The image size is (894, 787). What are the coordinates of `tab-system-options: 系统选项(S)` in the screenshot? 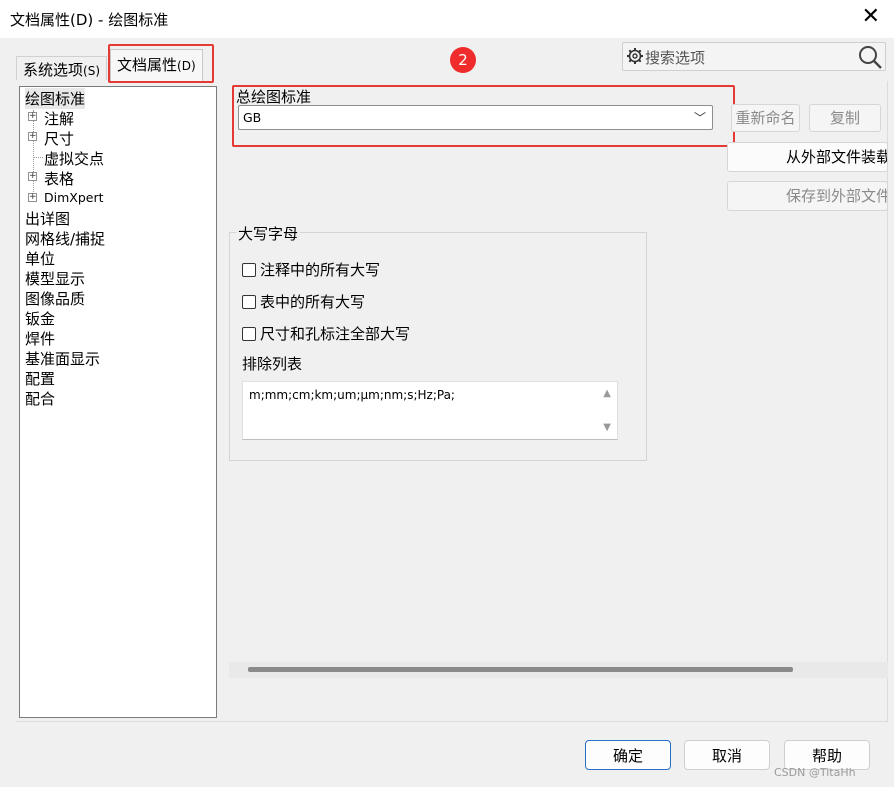 It's located at (61, 68).